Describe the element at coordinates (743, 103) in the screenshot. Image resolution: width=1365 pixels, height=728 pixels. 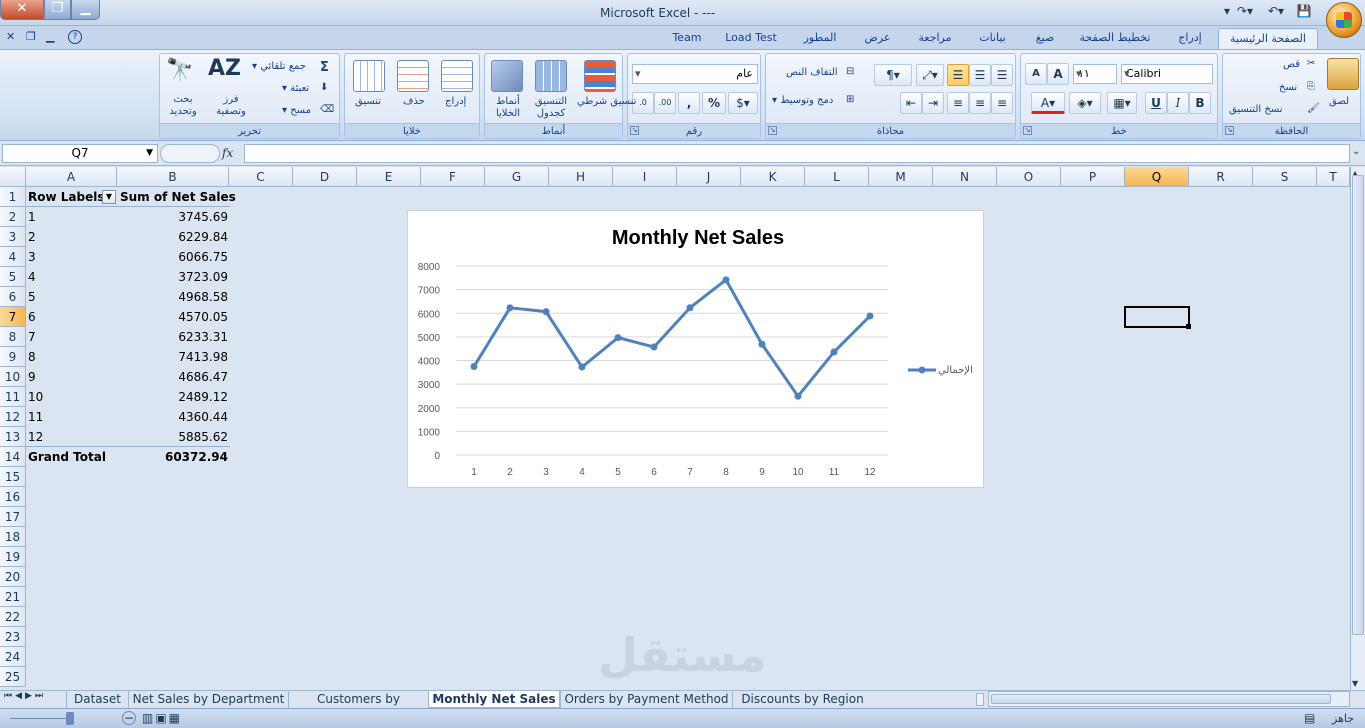
I see `accounting-format-icon: $▾` at that location.